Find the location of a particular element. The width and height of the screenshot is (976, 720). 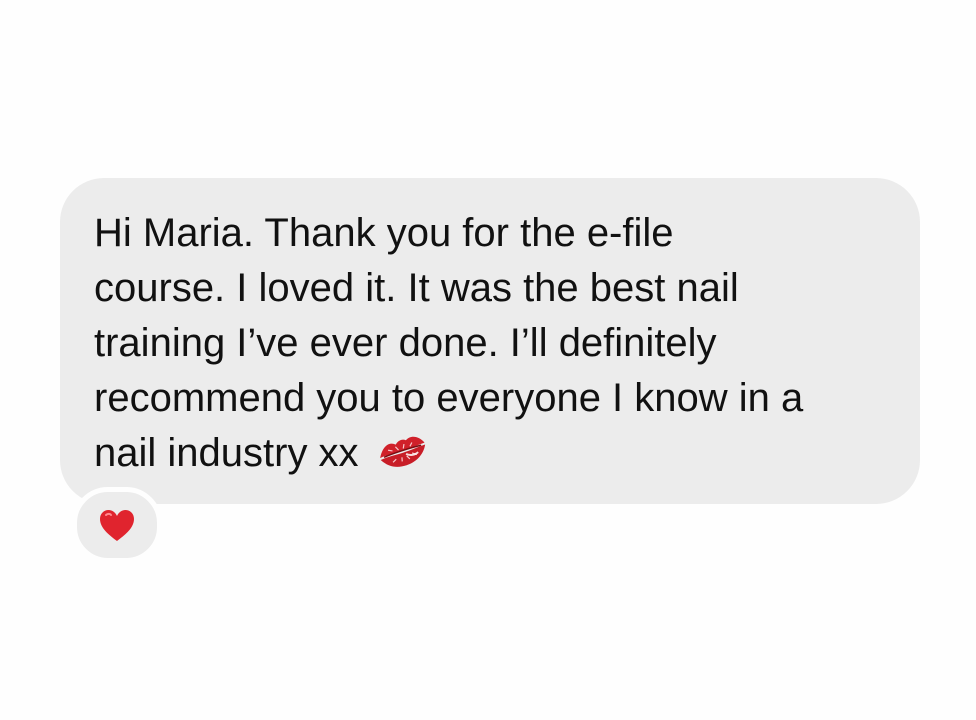

message-line: Hi Maria. Thank you for the e-file is located at coordinates (384, 233).